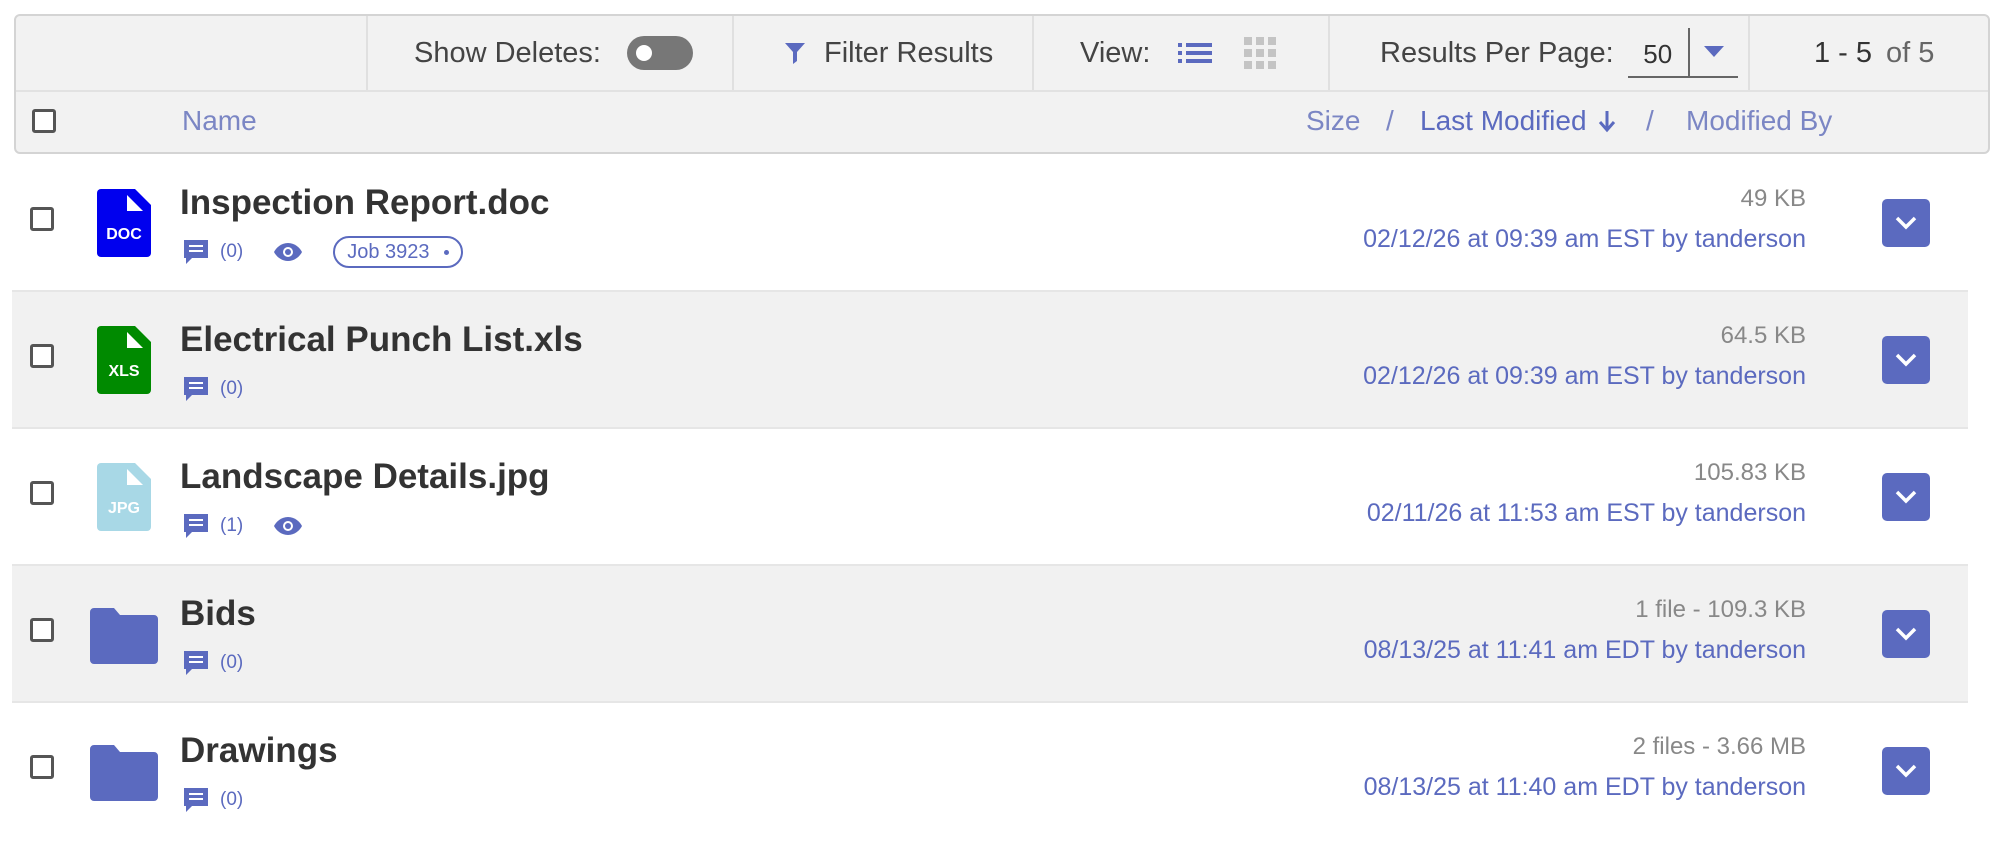 The image size is (2004, 852). What do you see at coordinates (1874, 53) in the screenshot?
I see `pagination-range: 1 - 5 of 5` at bounding box center [1874, 53].